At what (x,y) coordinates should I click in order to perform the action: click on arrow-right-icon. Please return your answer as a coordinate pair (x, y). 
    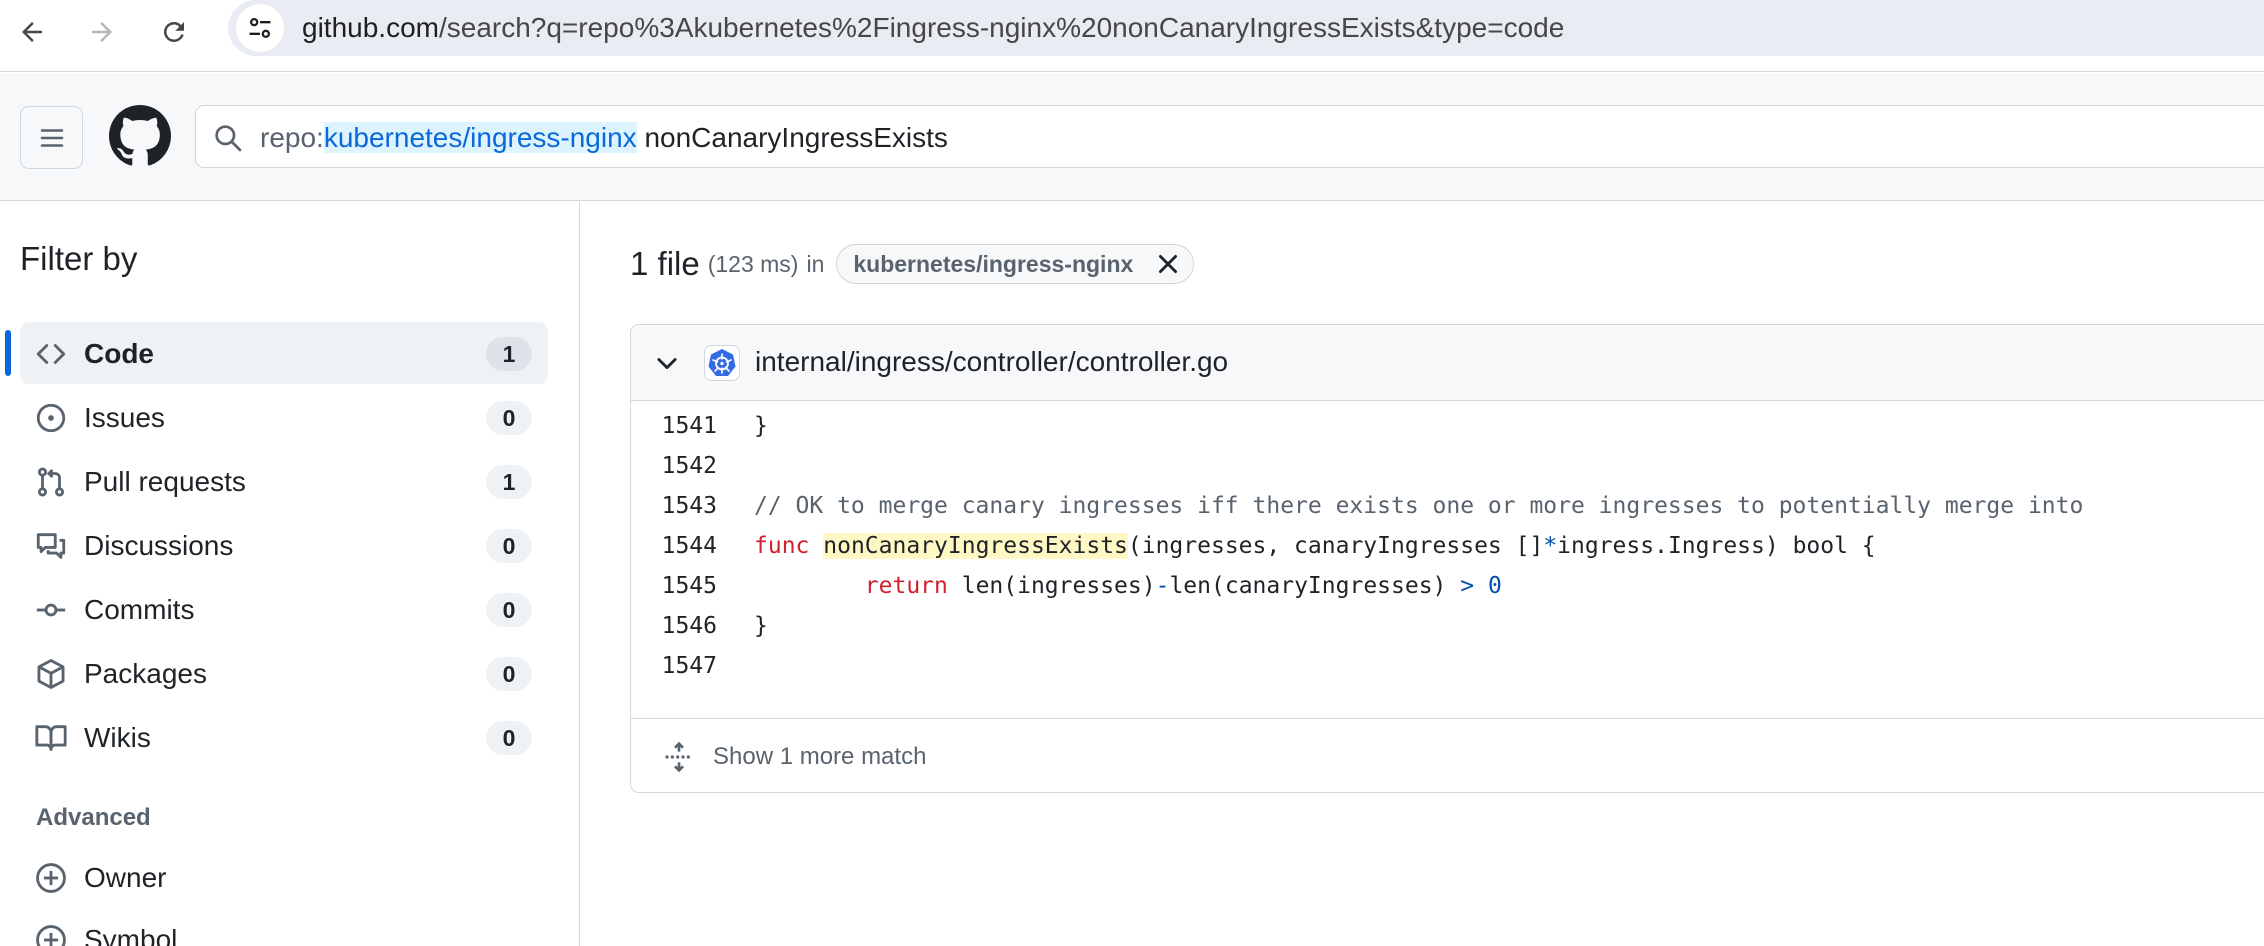
    Looking at the image, I should click on (102, 32).